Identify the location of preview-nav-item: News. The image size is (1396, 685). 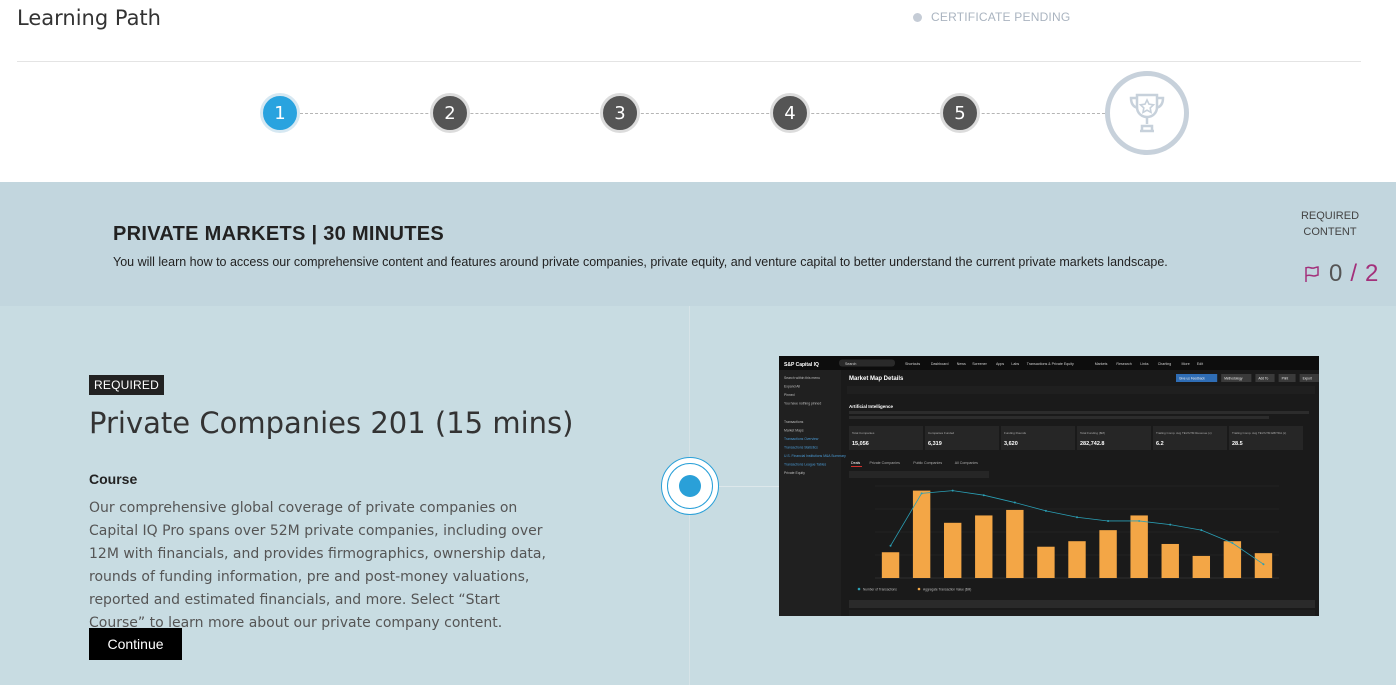
(961, 364).